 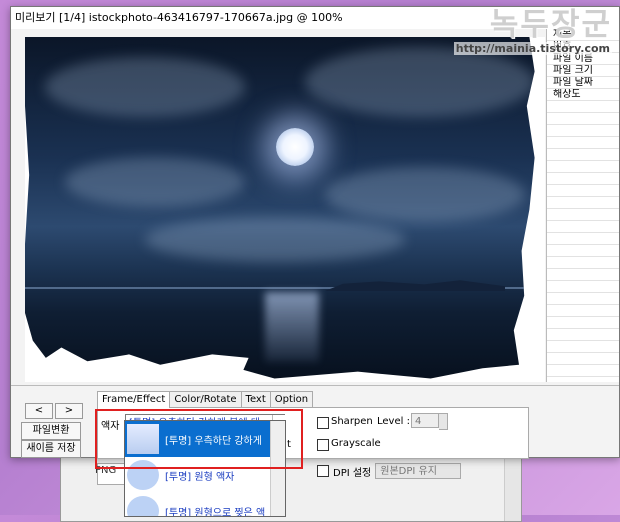 I want to click on sharpen-checkbox, so click(x=323, y=423).